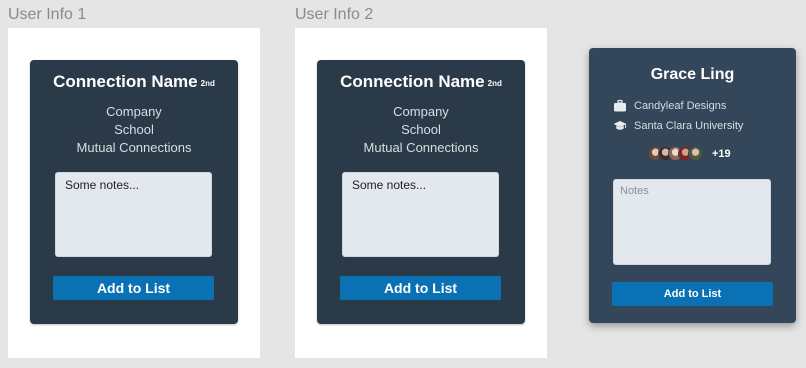 Image resolution: width=806 pixels, height=368 pixels. I want to click on company-row: Candyleaf Designs, so click(669, 106).